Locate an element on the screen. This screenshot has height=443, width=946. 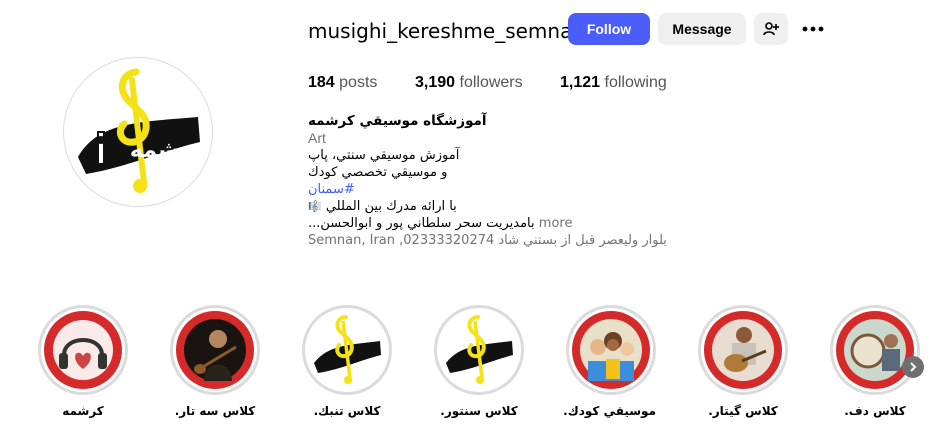
setar-player-photo-icon is located at coordinates (215, 350).